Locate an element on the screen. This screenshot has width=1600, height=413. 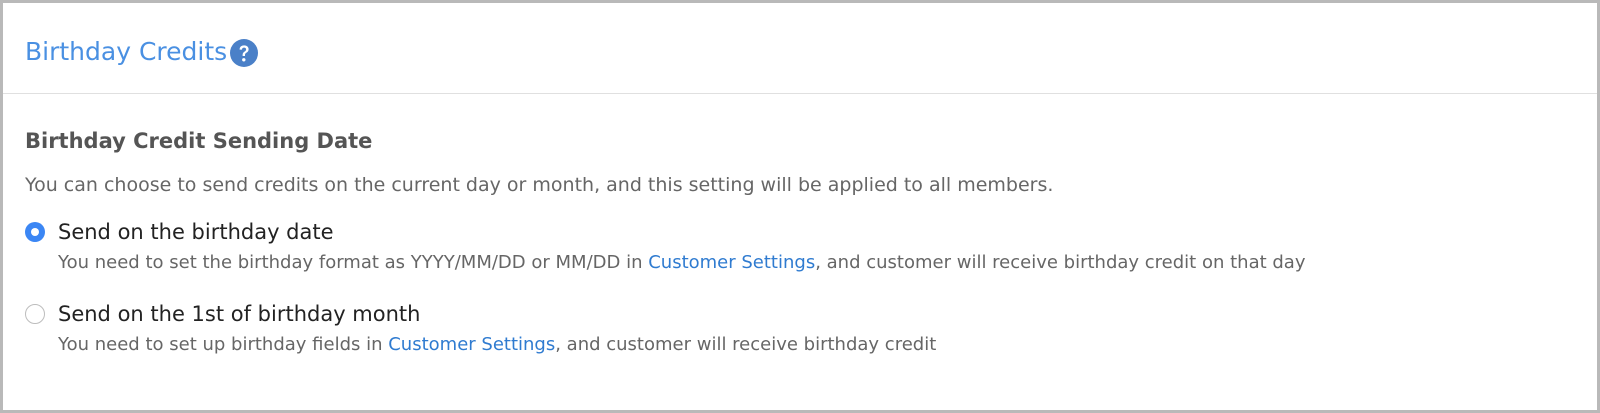
option-hint-text: You need to set up birthday fields in is located at coordinates (223, 344).